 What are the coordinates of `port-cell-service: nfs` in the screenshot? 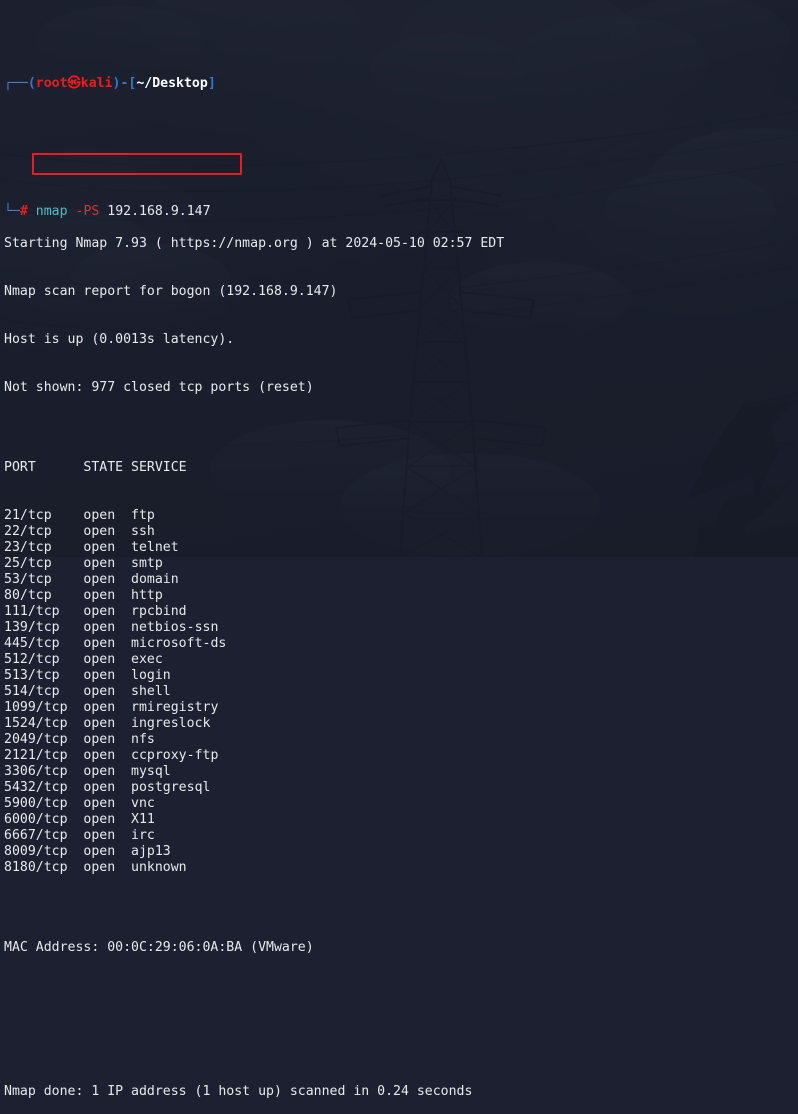 It's located at (143, 739).